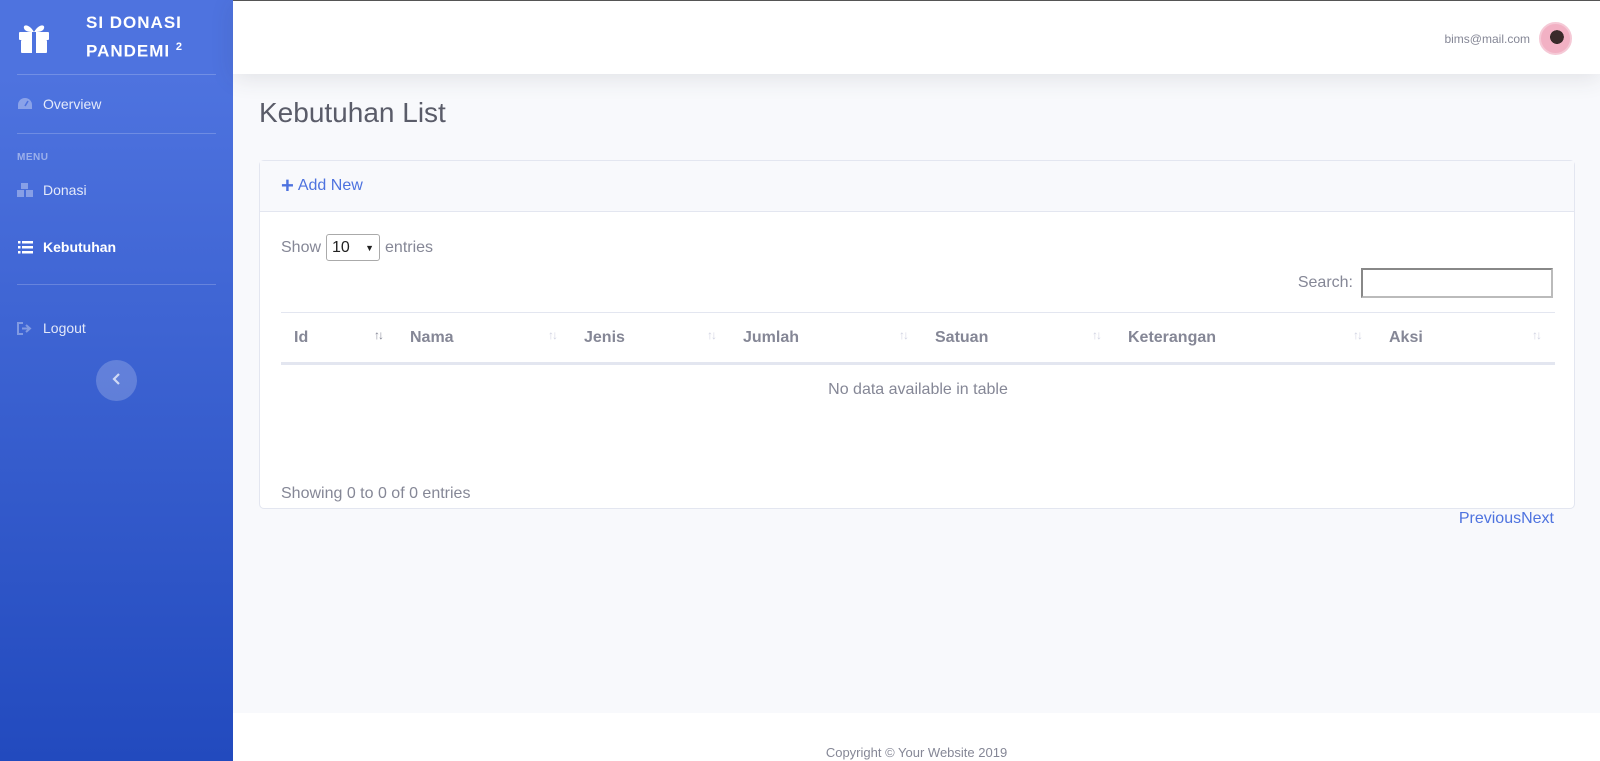  Describe the element at coordinates (1537, 518) in the screenshot. I see `next-button: Next` at that location.